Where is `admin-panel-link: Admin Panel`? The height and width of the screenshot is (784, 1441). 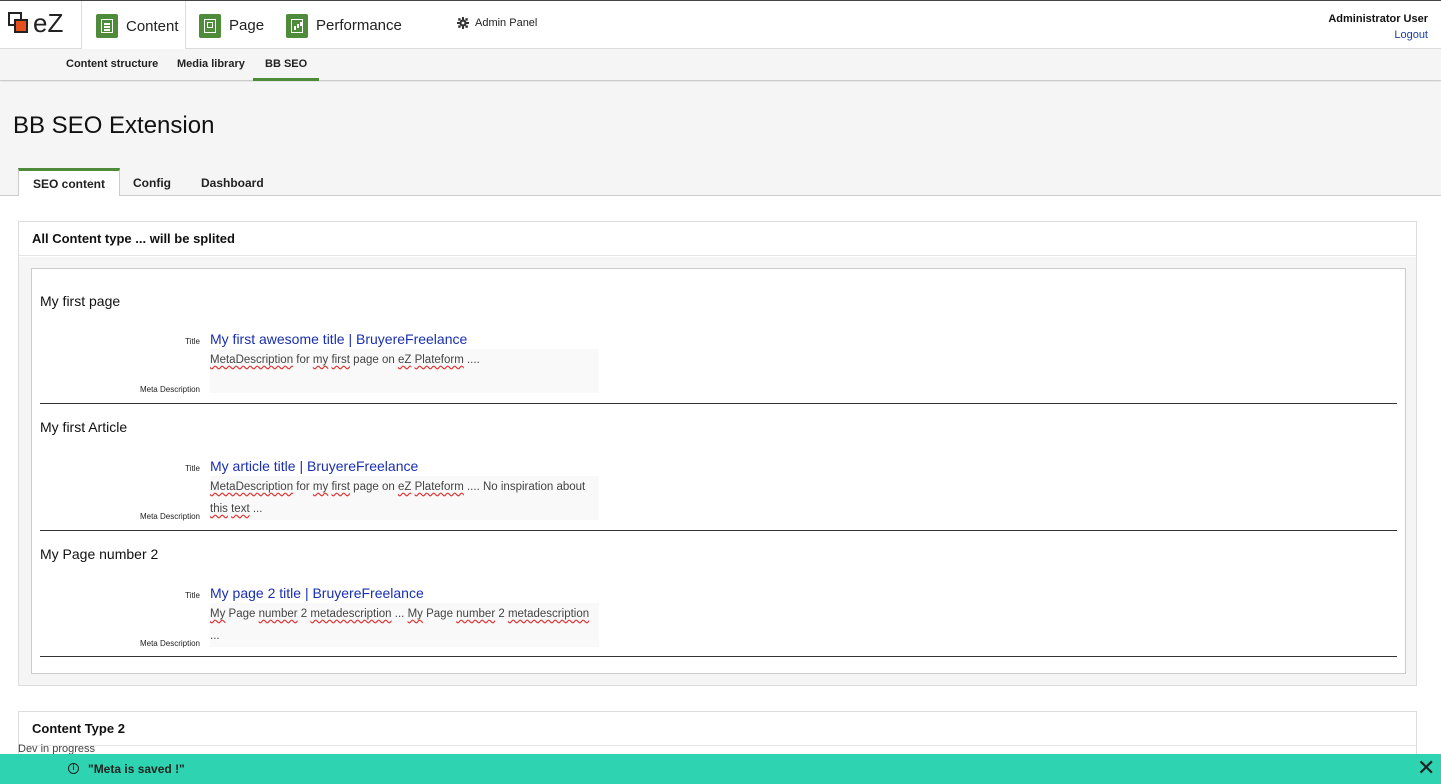 admin-panel-link: Admin Panel is located at coordinates (497, 23).